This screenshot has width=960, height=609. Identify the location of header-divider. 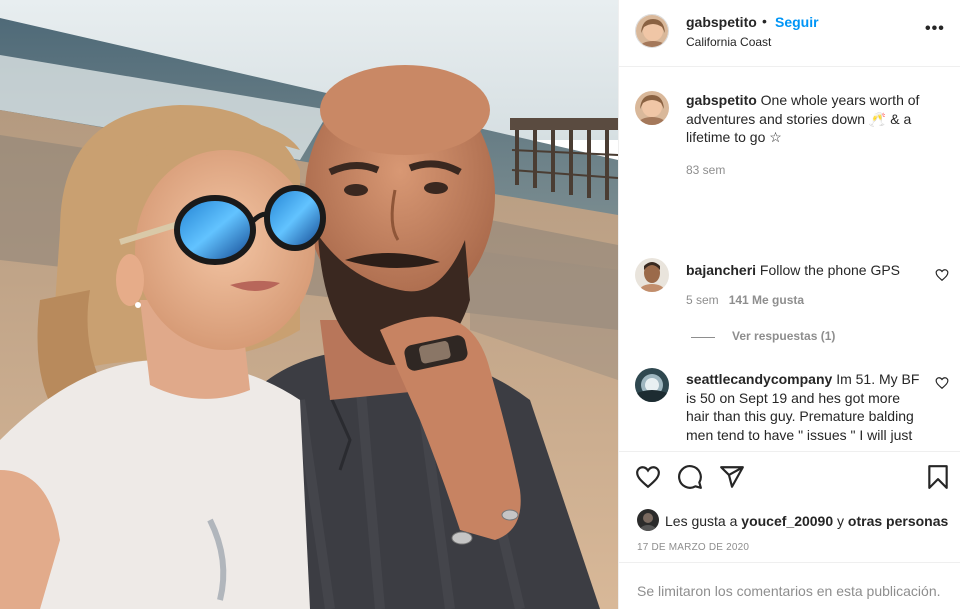
(789, 66).